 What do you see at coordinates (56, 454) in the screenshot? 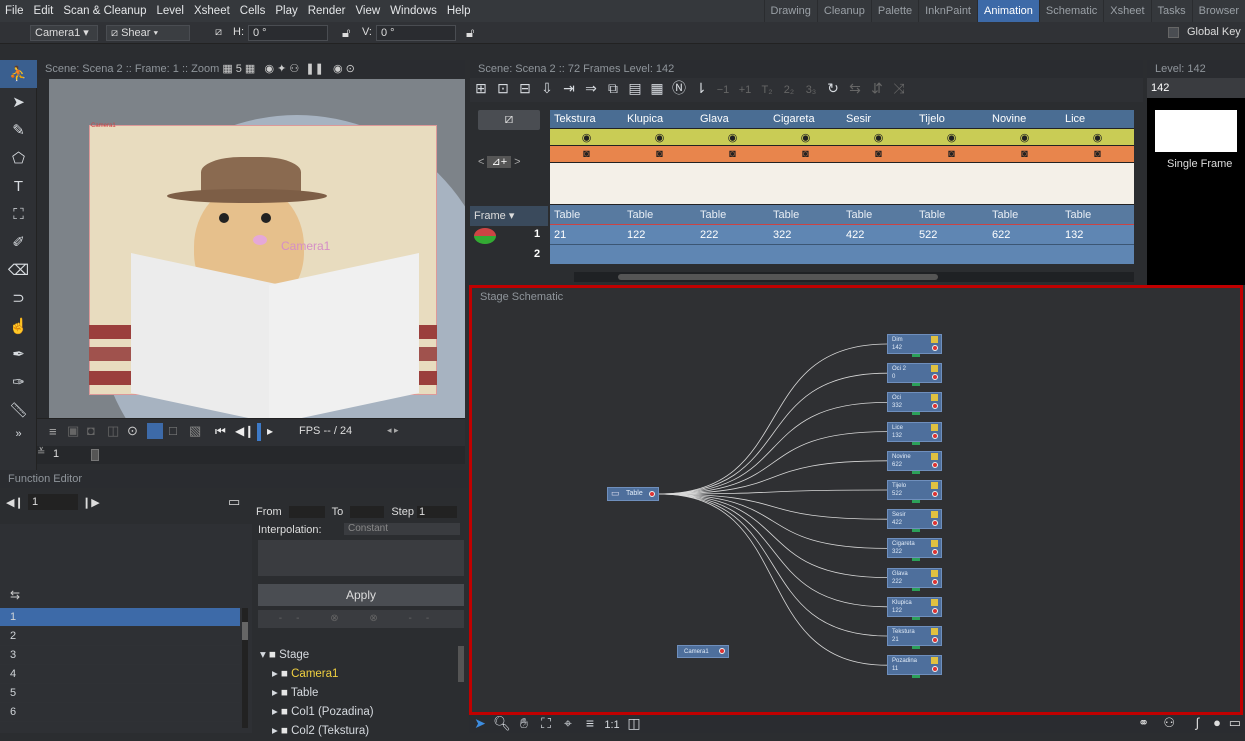
I see `frame-field: 1` at bounding box center [56, 454].